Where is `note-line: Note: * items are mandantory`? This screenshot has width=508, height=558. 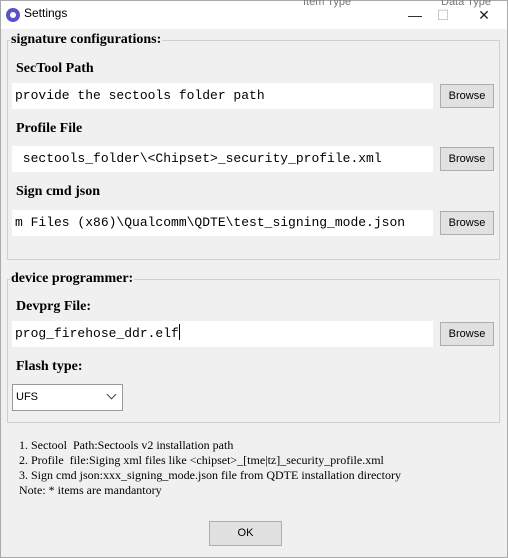 note-line: Note: * items are mandantory is located at coordinates (90, 490).